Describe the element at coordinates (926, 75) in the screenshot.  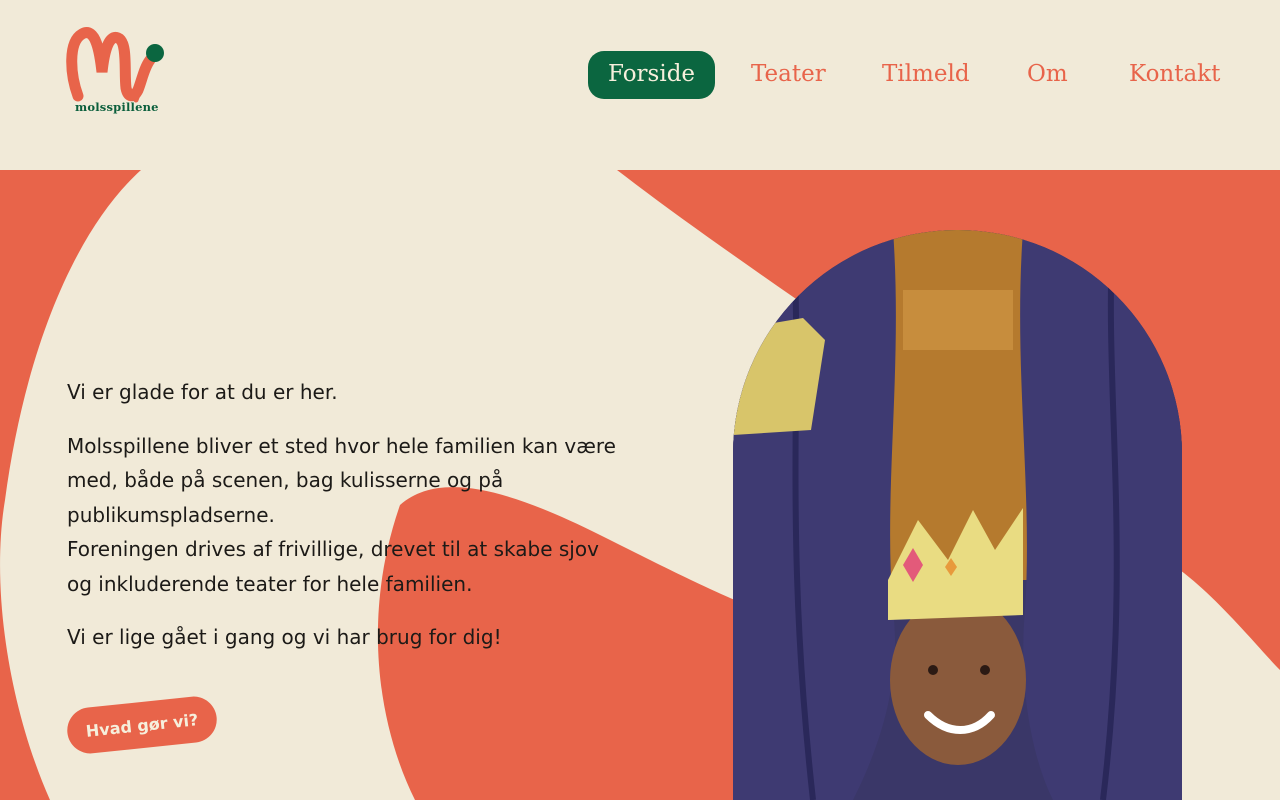
I see `nav-item-tilmeld: Tilmeld` at that location.